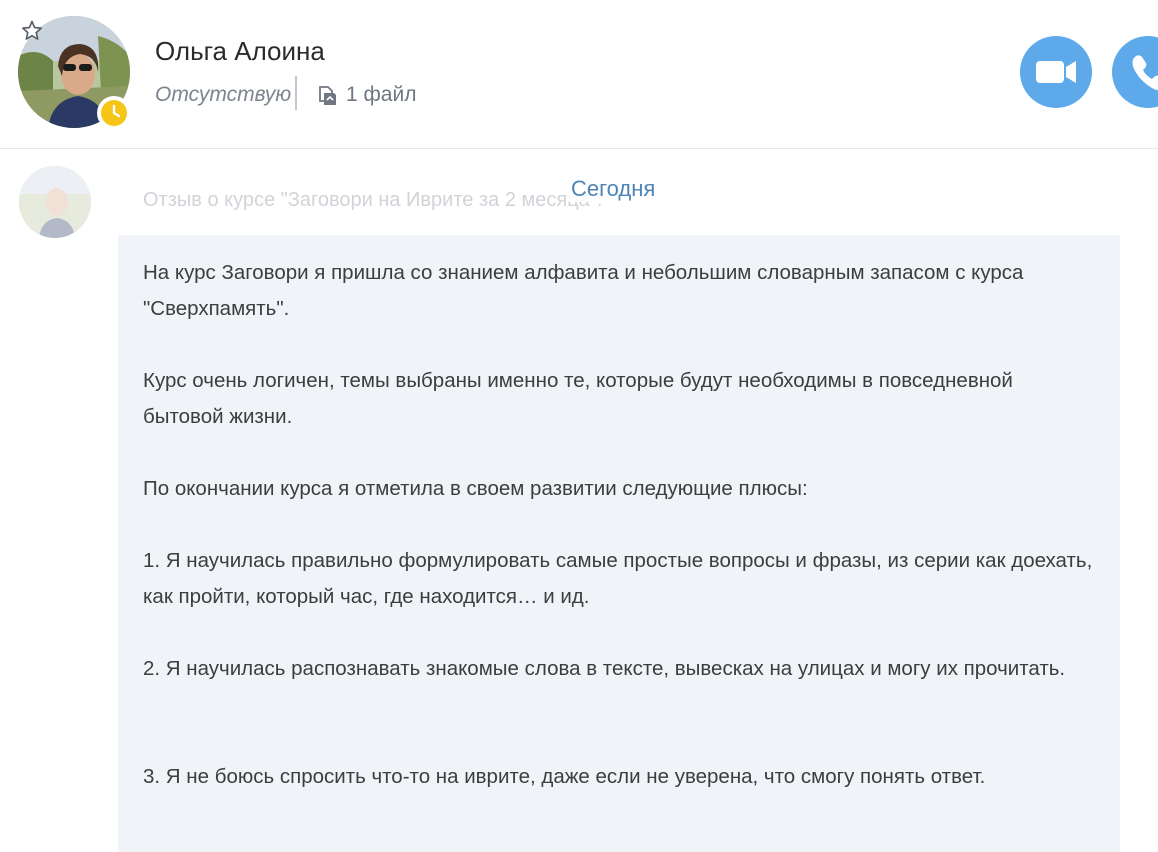 The image size is (1158, 852). I want to click on files-count-label: 1 файл, so click(381, 94).